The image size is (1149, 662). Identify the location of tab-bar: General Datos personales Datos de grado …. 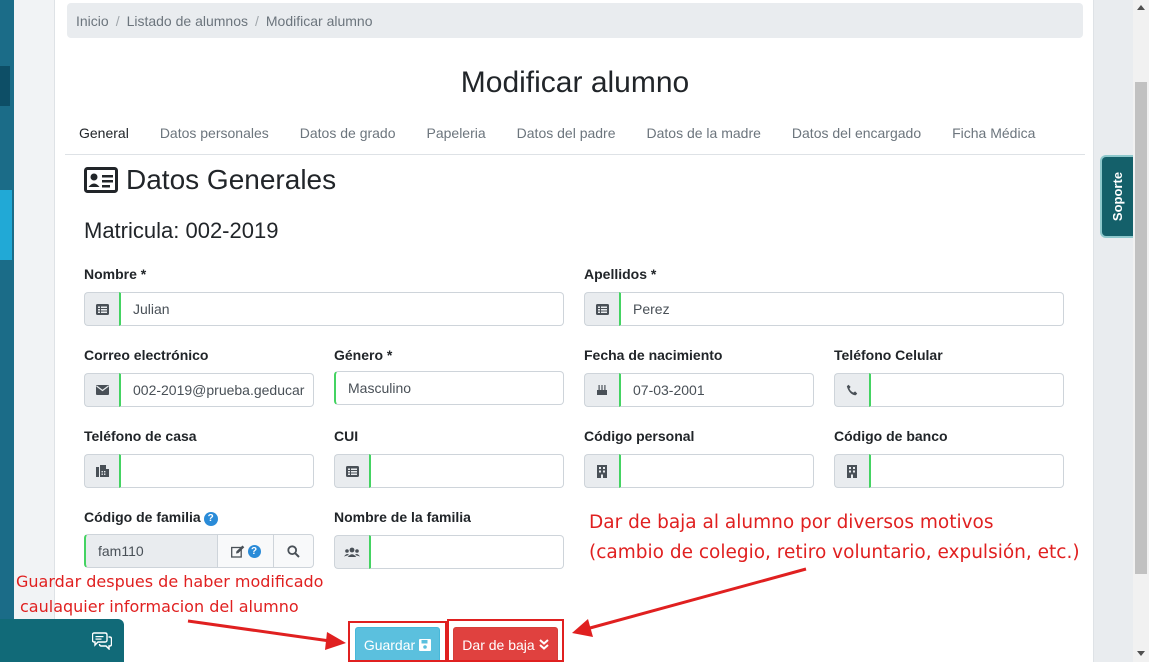
(575, 135).